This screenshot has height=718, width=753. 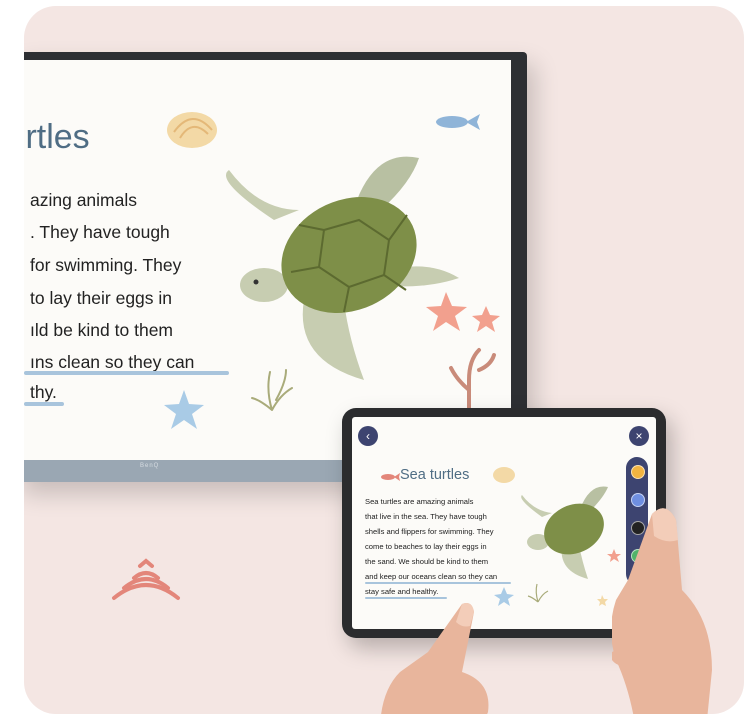 What do you see at coordinates (472, 380) in the screenshot?
I see `coral-icon` at bounding box center [472, 380].